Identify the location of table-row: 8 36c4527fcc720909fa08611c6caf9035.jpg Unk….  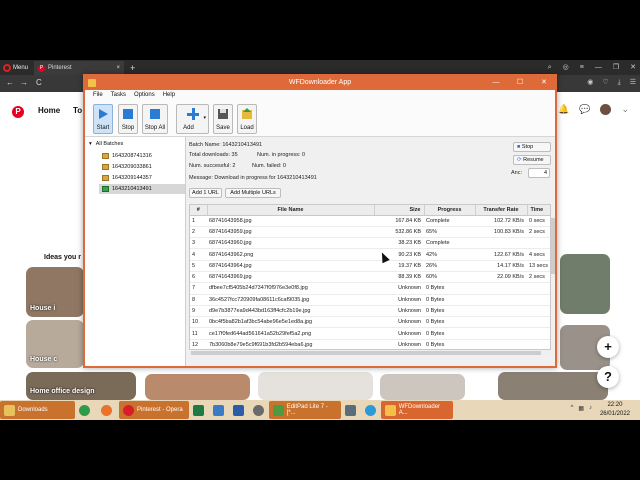
(370, 300).